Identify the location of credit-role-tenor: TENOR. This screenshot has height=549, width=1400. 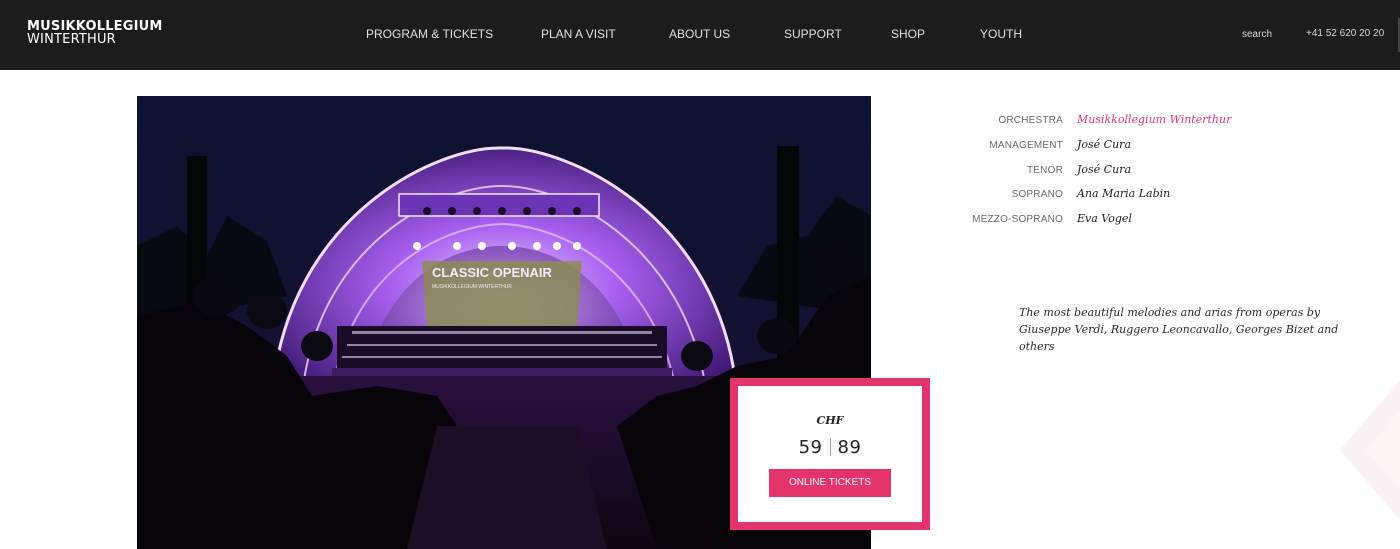
(1045, 170).